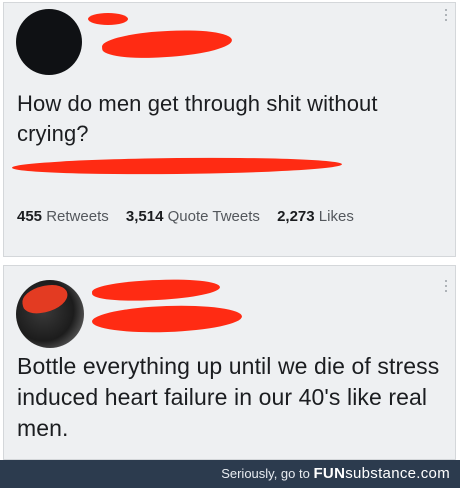  I want to click on footer-brand-rest: substance.com, so click(397, 473).